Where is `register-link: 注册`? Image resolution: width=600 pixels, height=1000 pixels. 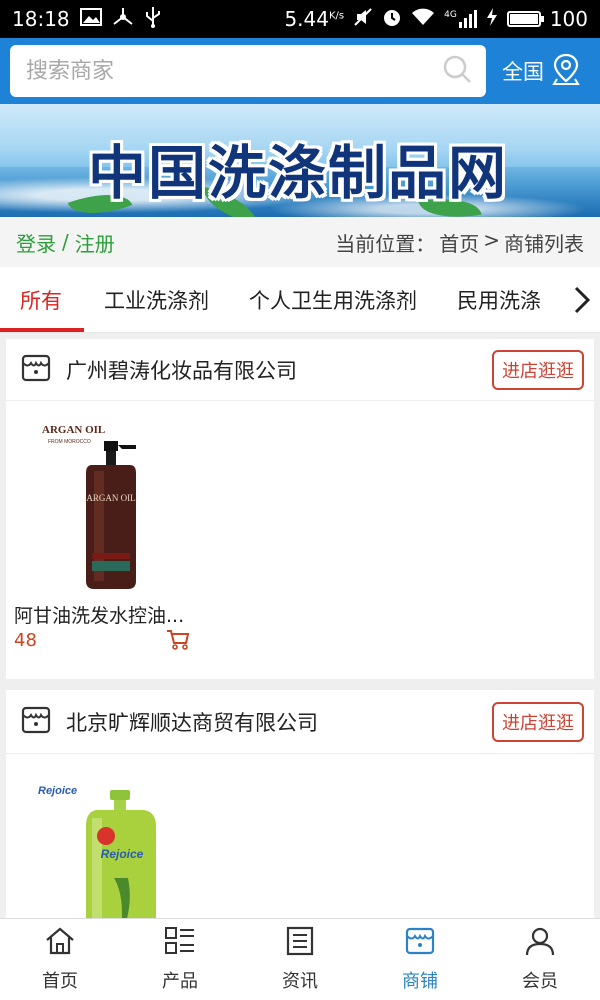
register-link: 注册 is located at coordinates (95, 242).